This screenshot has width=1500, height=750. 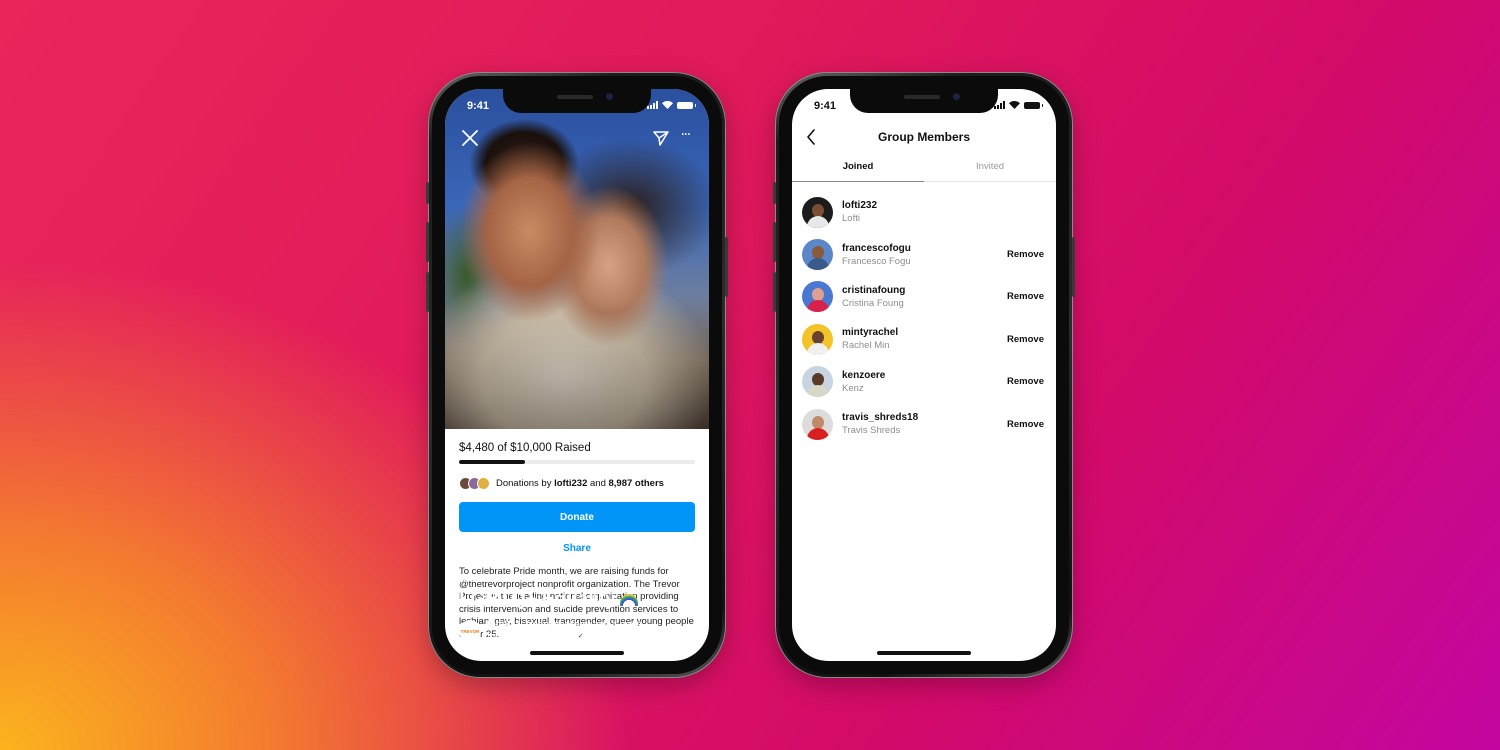 What do you see at coordinates (924, 332) in the screenshot?
I see `member-username: mintyrachel` at bounding box center [924, 332].